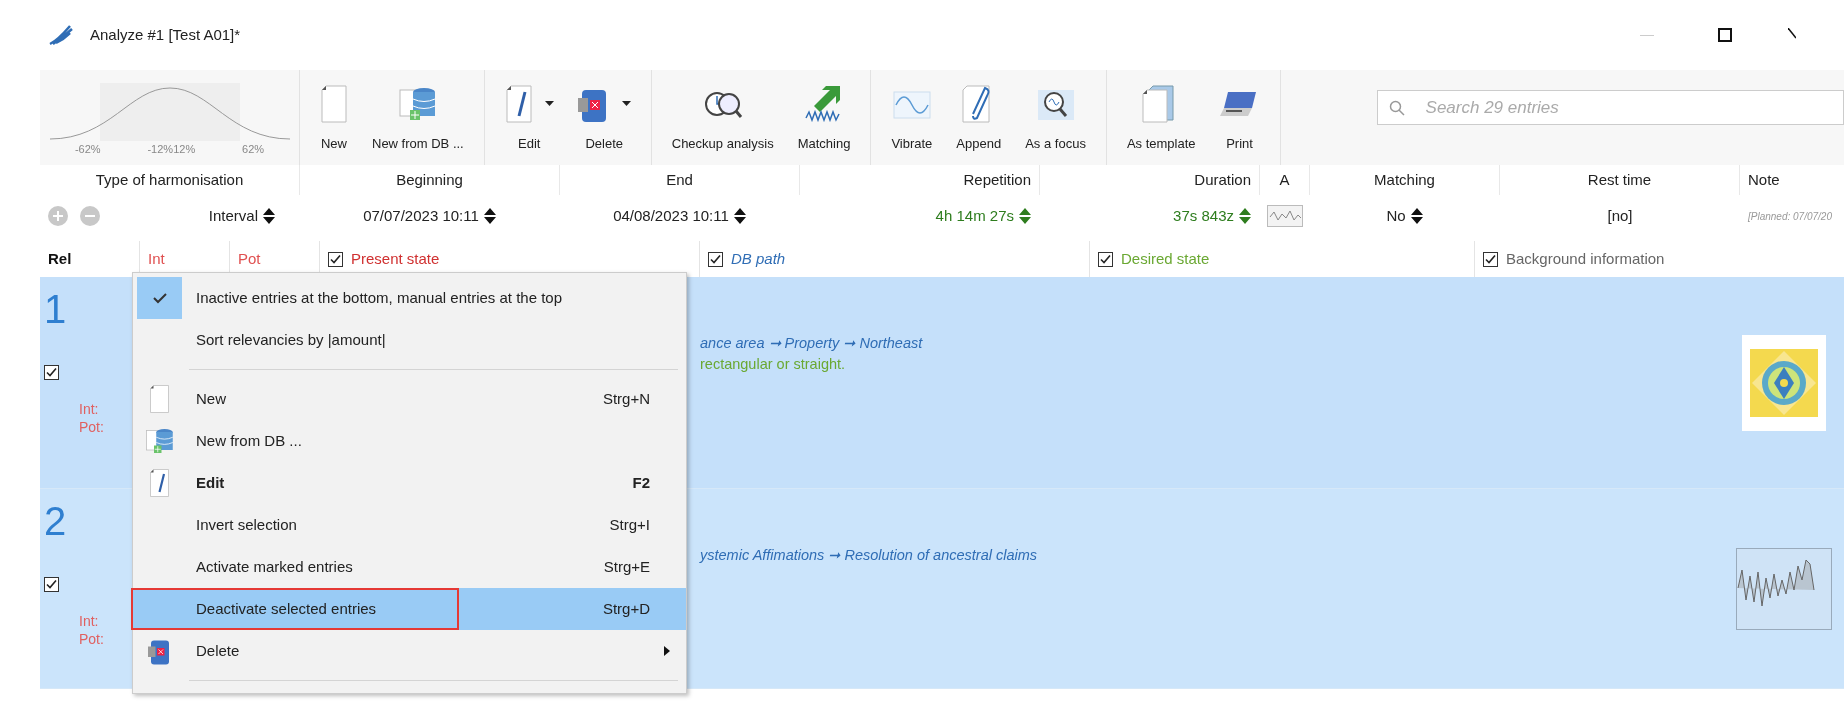 This screenshot has width=1844, height=710. What do you see at coordinates (159, 441) in the screenshot?
I see `database-icon` at bounding box center [159, 441].